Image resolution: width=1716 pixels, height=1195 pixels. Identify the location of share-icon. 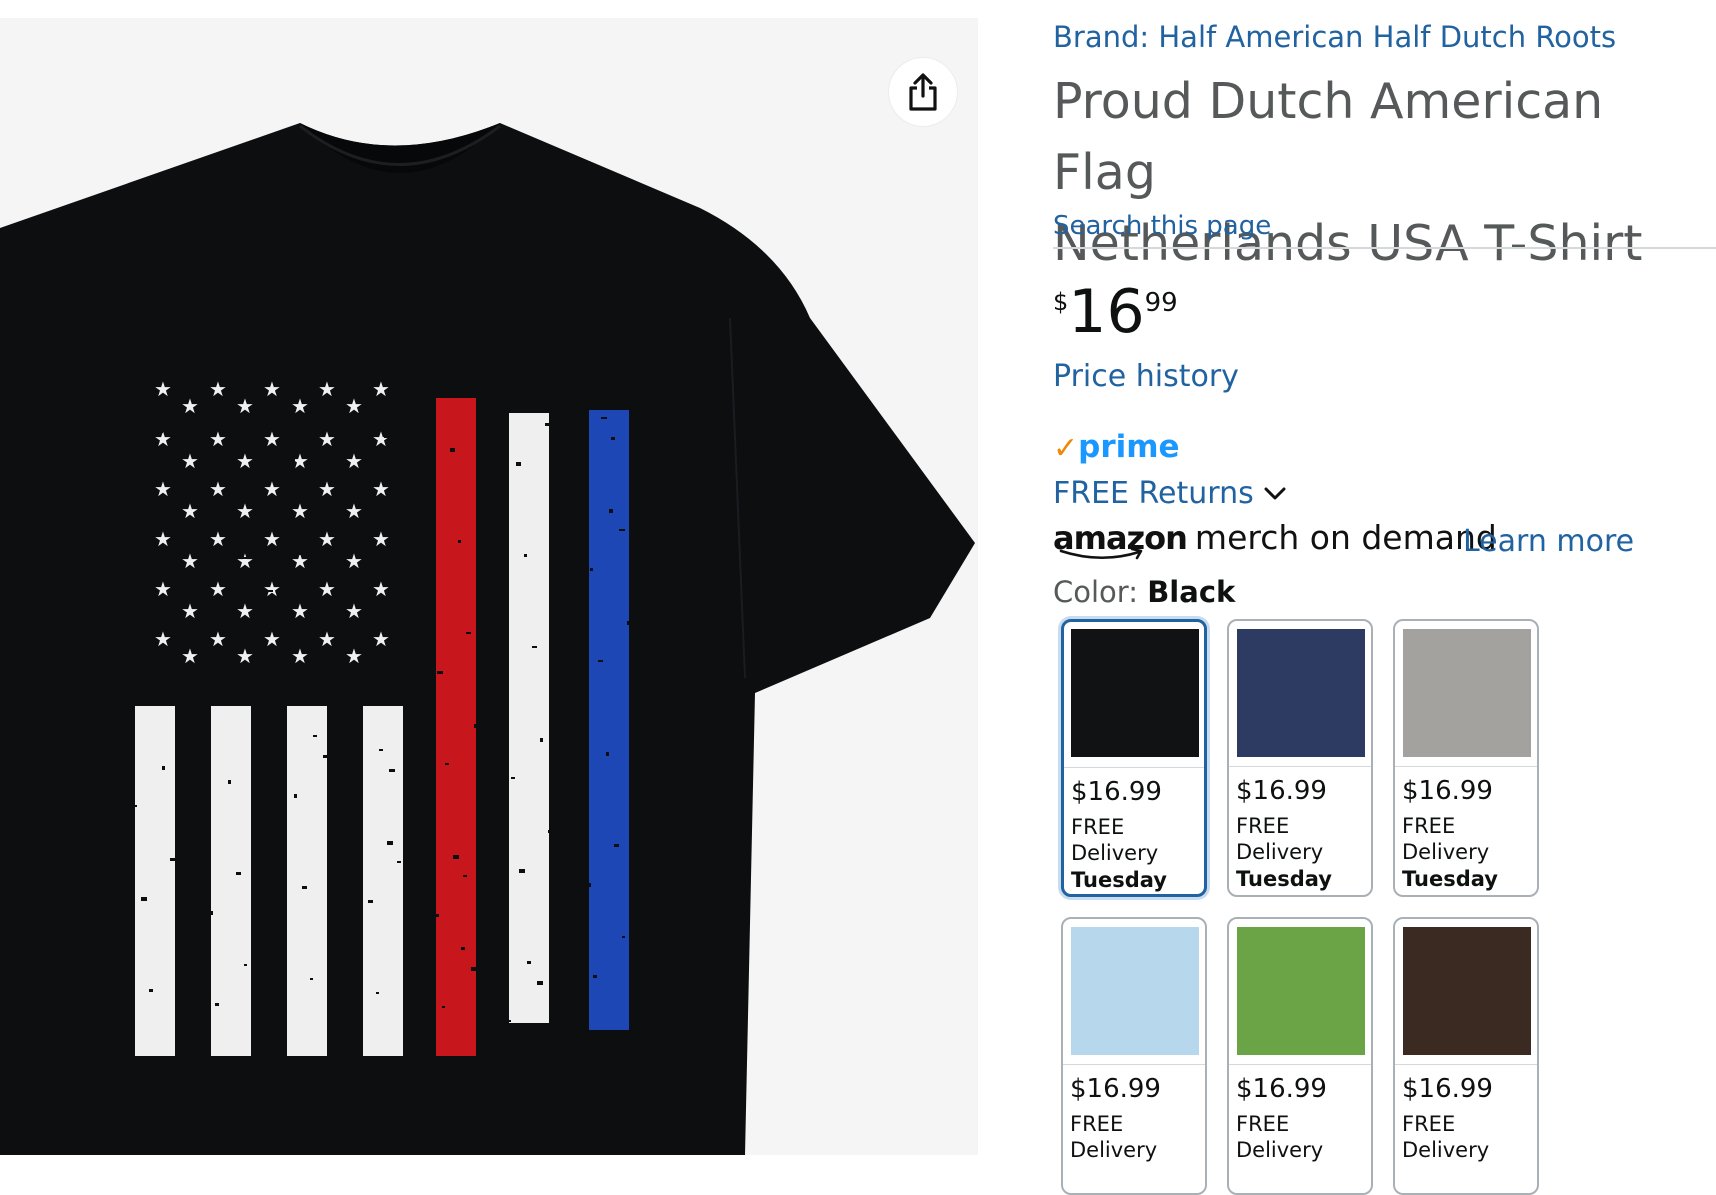
(923, 92).